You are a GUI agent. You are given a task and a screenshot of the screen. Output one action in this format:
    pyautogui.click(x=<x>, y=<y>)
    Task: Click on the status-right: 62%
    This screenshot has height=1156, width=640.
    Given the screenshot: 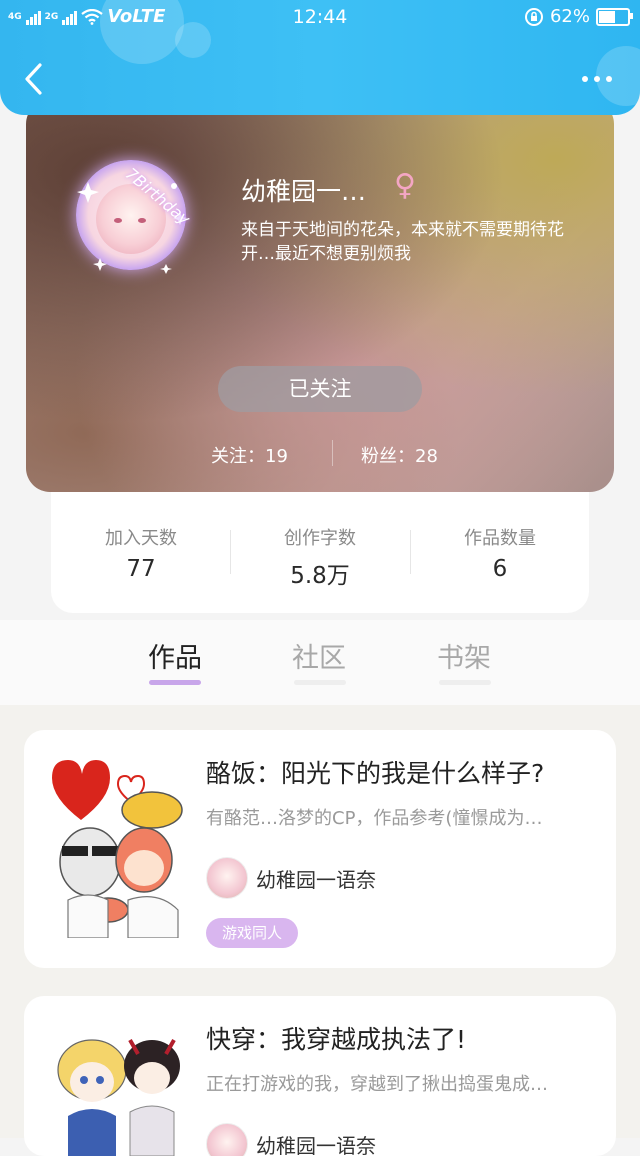 What is the action you would take?
    pyautogui.click(x=577, y=16)
    